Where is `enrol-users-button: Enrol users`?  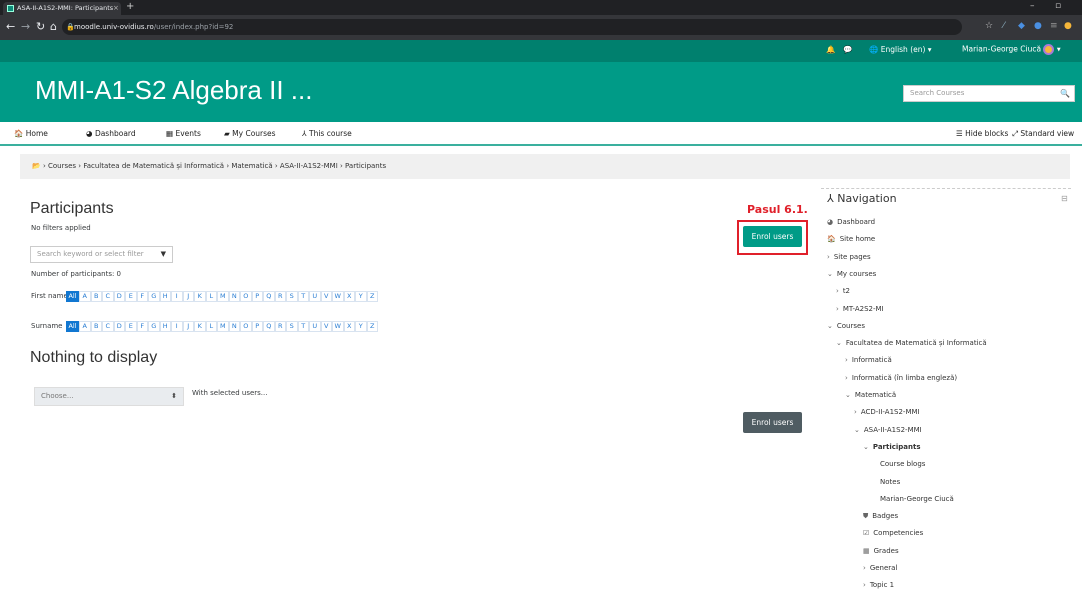
enrol-users-button: Enrol users is located at coordinates (772, 236).